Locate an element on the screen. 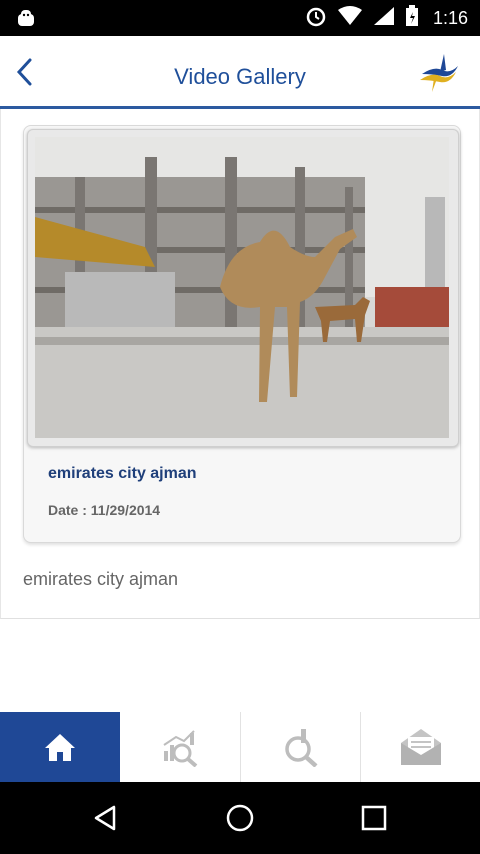  brand-logo is located at coordinates (439, 73).